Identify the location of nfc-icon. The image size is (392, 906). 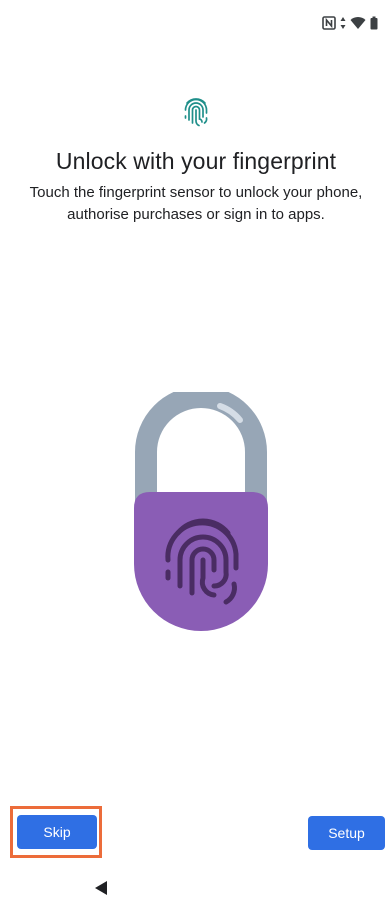
(329, 23).